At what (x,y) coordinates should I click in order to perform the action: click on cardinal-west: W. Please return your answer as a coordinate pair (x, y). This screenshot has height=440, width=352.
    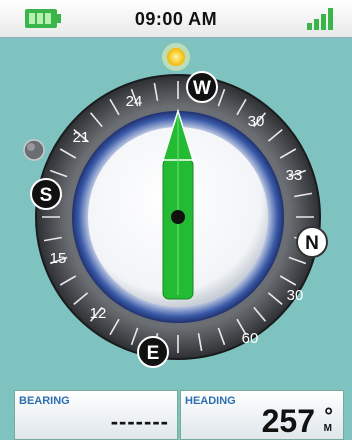
    Looking at the image, I should click on (202, 87).